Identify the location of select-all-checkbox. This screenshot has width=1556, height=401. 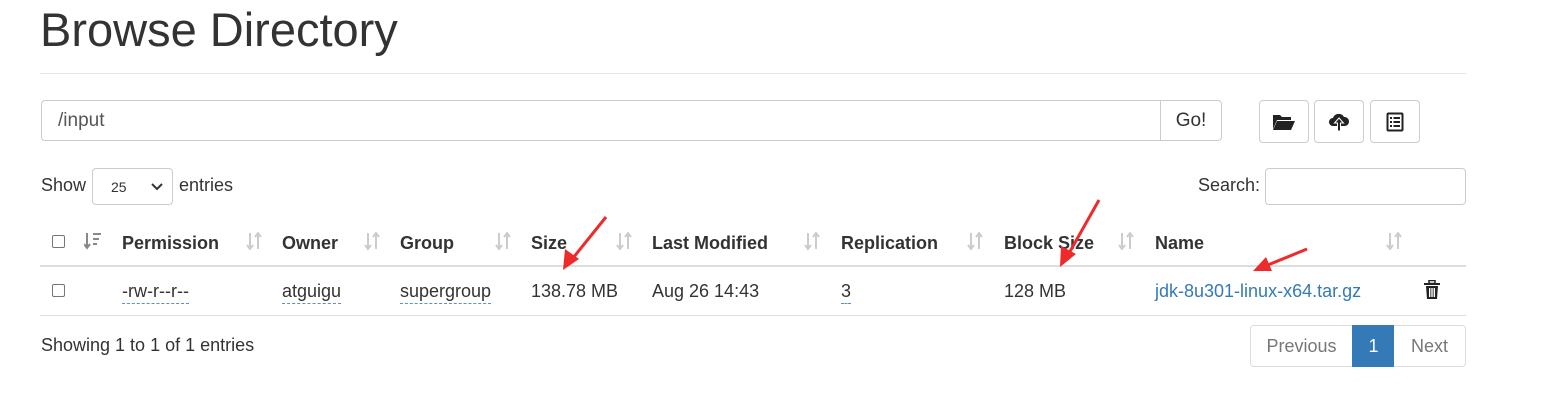
(58, 241).